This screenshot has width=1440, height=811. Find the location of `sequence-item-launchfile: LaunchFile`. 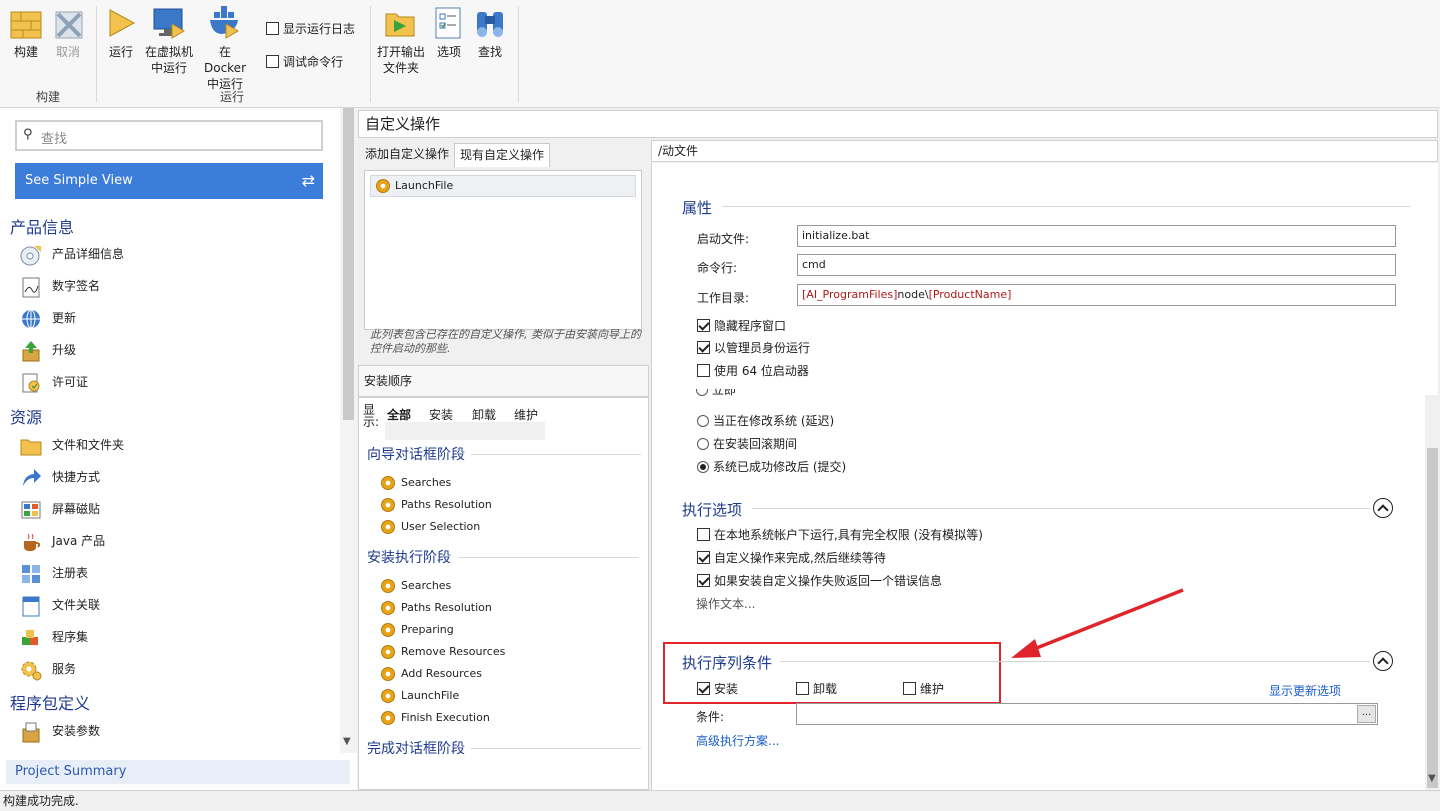

sequence-item-launchfile: LaunchFile is located at coordinates (420, 696).